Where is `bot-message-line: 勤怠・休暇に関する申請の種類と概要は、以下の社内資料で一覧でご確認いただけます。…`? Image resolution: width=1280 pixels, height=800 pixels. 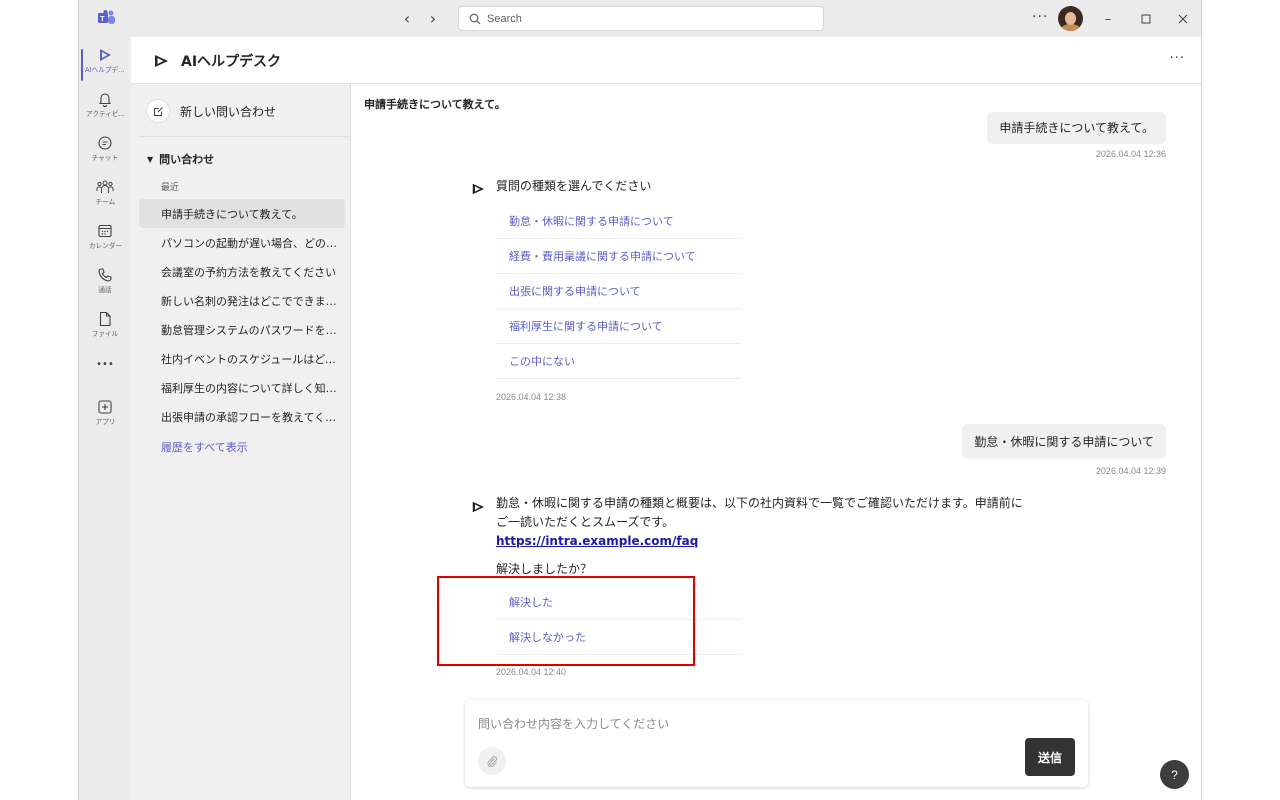 bot-message-line: 勤怠・休暇に関する申請の種類と概要は、以下の社内資料で一覧でご確認いただけます。… is located at coordinates (759, 503).